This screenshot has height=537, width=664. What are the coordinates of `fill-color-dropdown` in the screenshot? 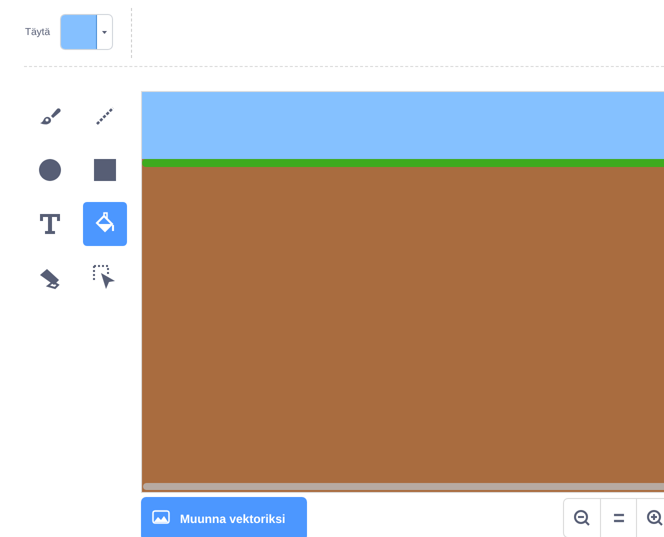 It's located at (87, 32).